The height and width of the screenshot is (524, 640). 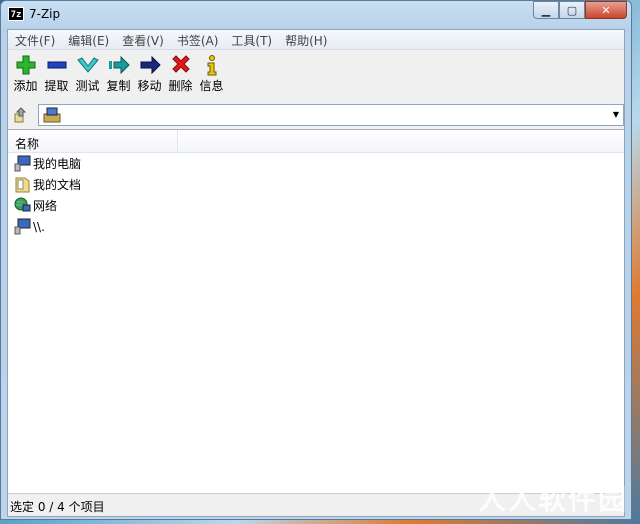 I want to click on copy-button: 复制, so click(x=118, y=73).